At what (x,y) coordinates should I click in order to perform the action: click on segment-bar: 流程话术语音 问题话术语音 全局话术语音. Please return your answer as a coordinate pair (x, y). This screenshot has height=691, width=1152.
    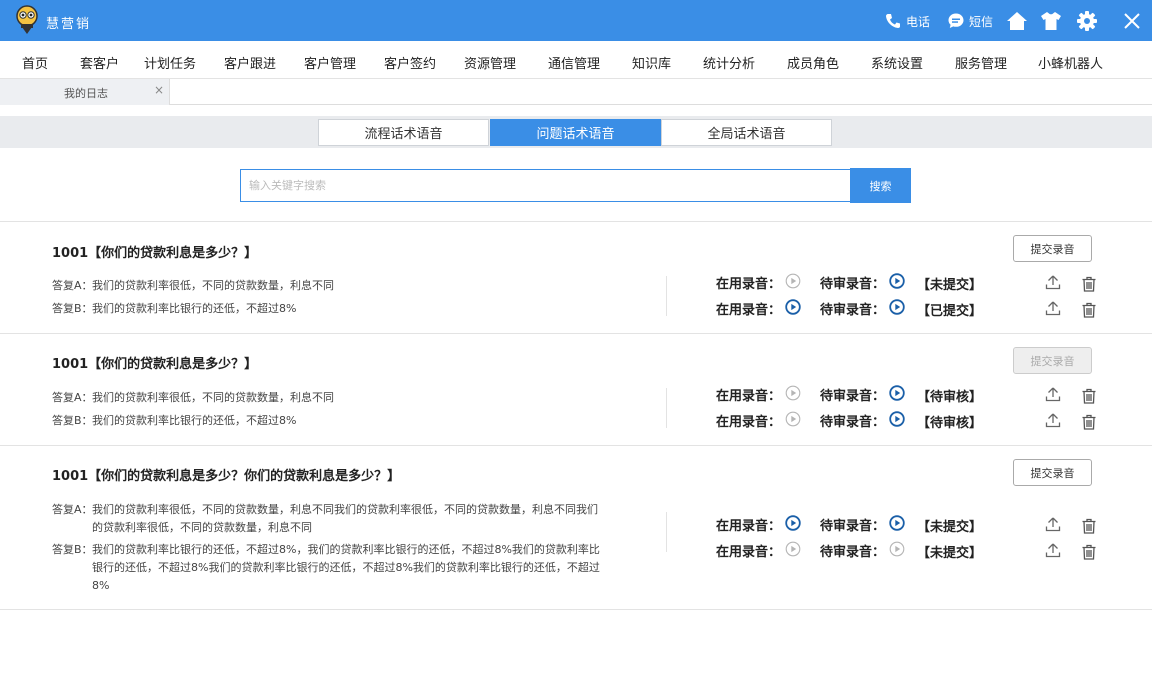
    Looking at the image, I should click on (576, 132).